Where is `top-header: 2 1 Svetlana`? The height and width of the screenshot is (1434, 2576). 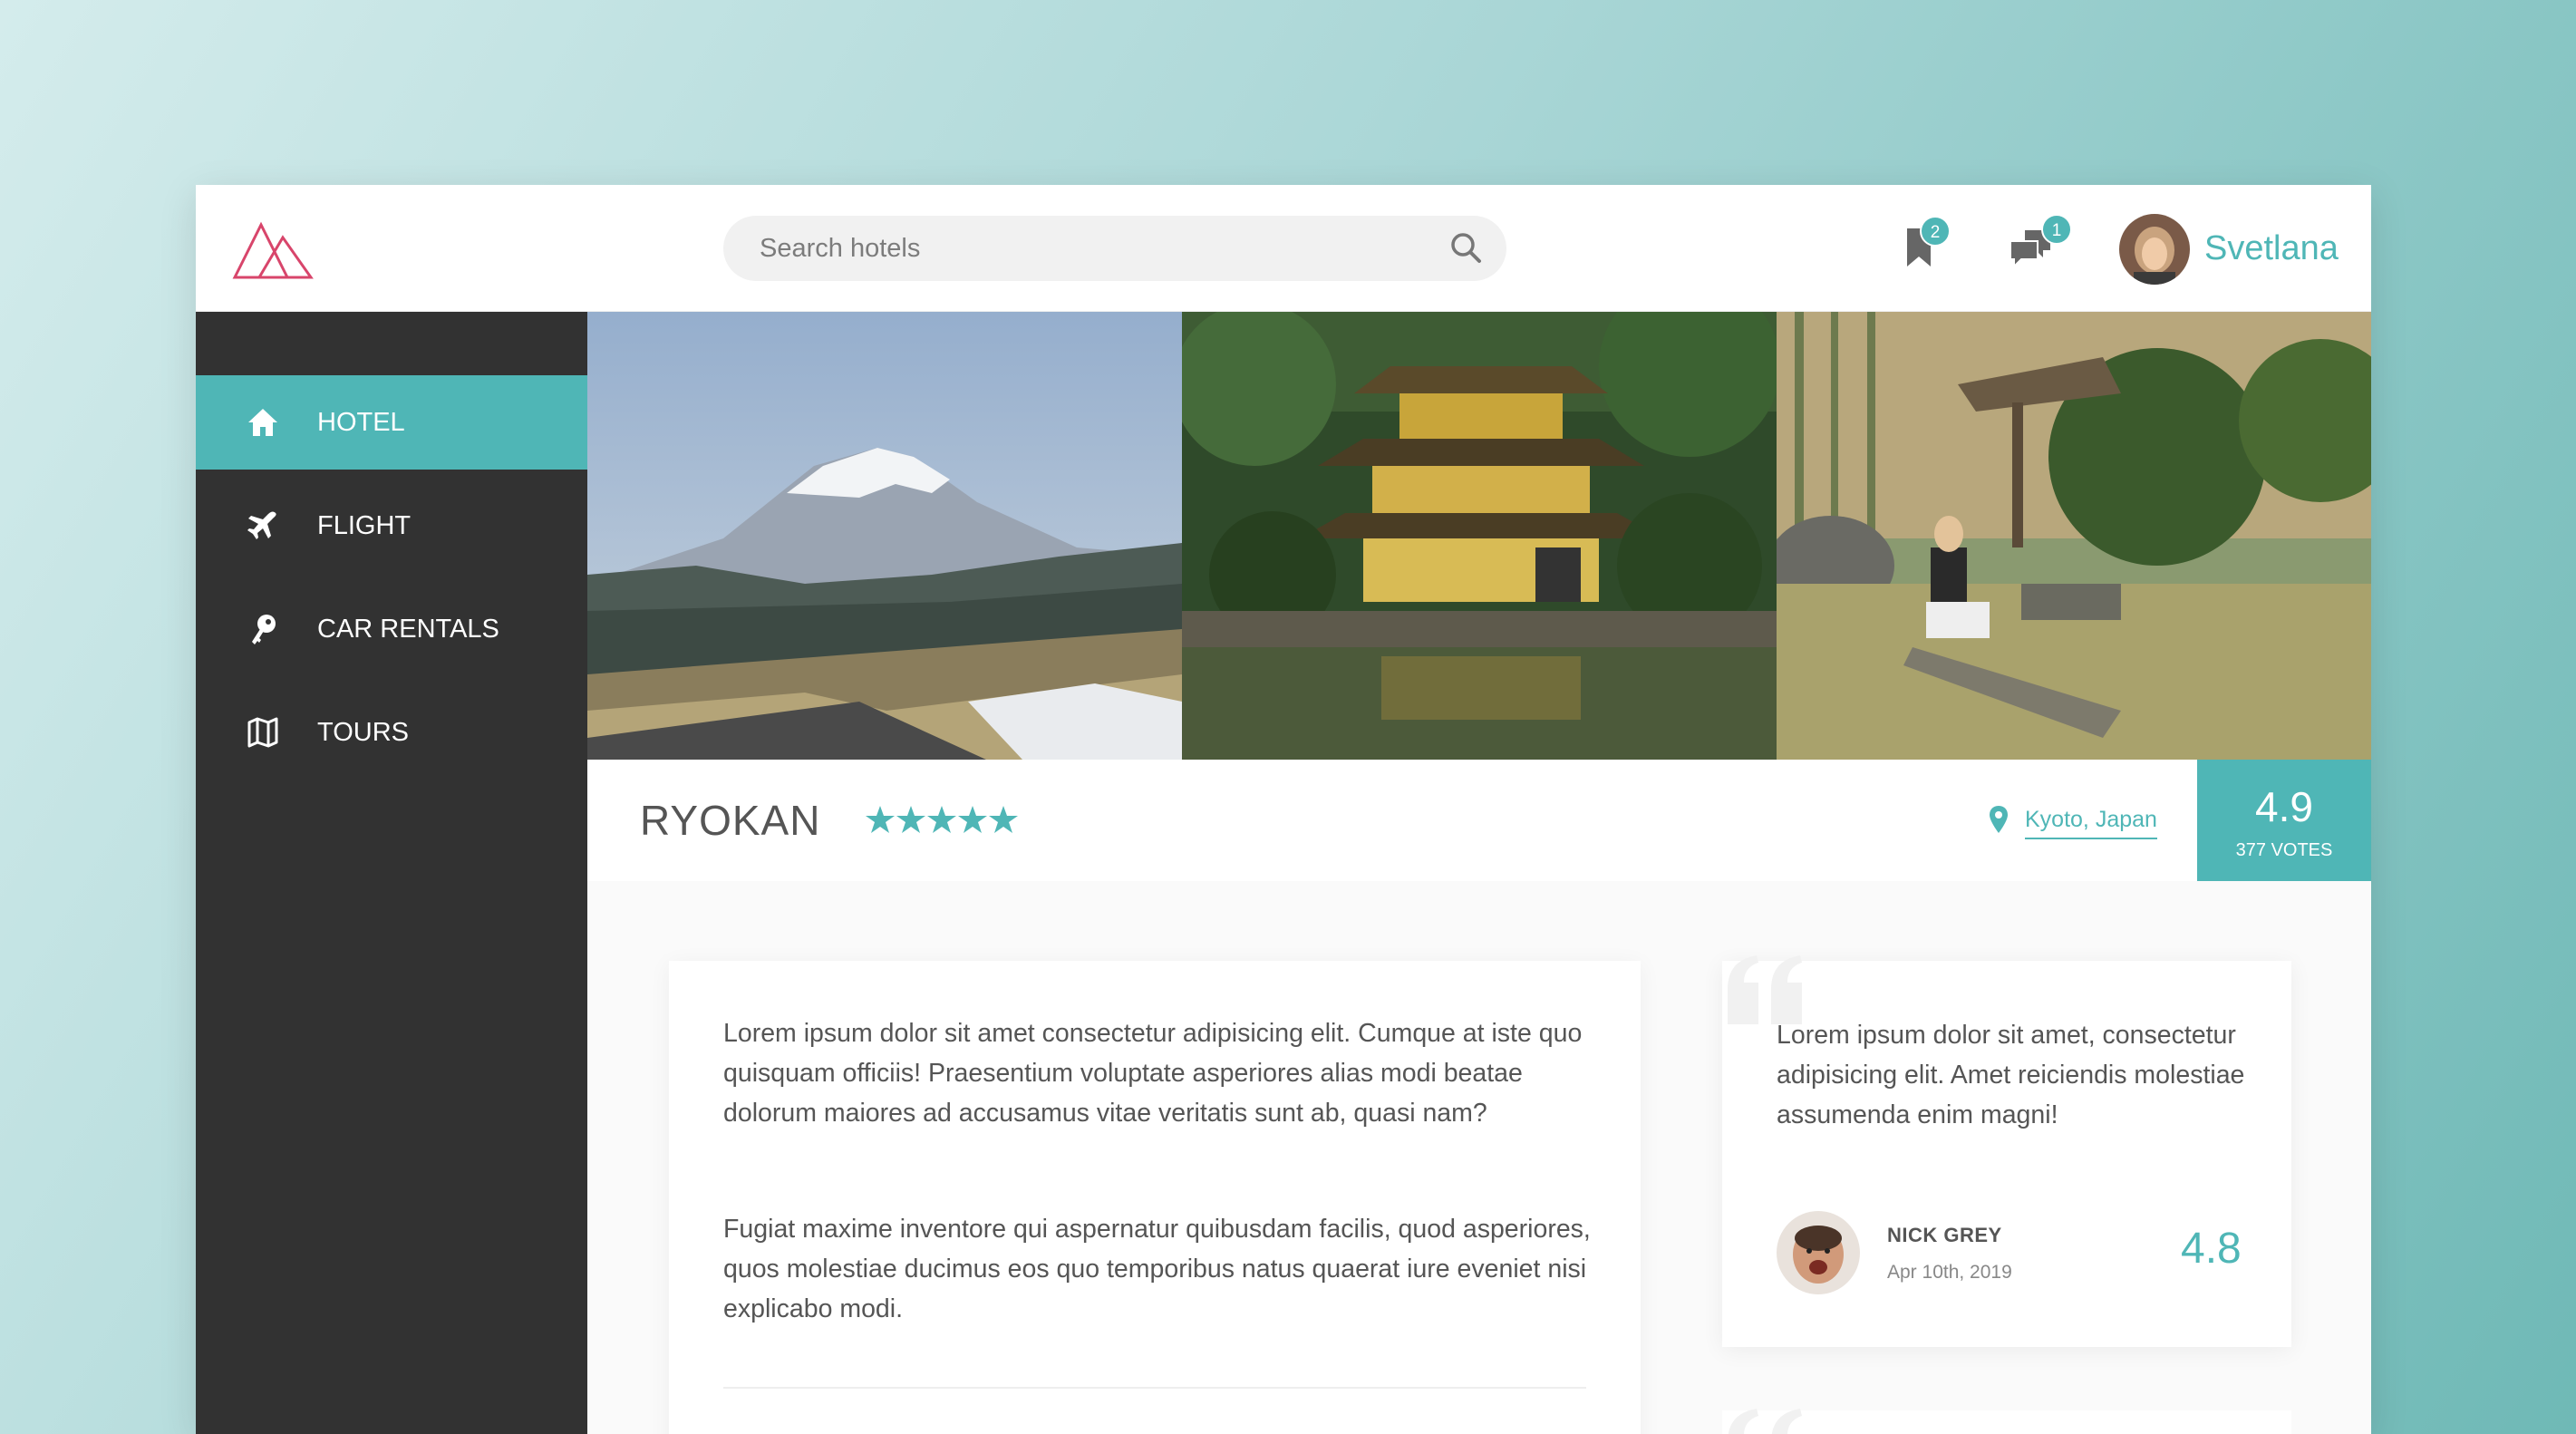
top-header: 2 1 Svetlana is located at coordinates (1283, 248).